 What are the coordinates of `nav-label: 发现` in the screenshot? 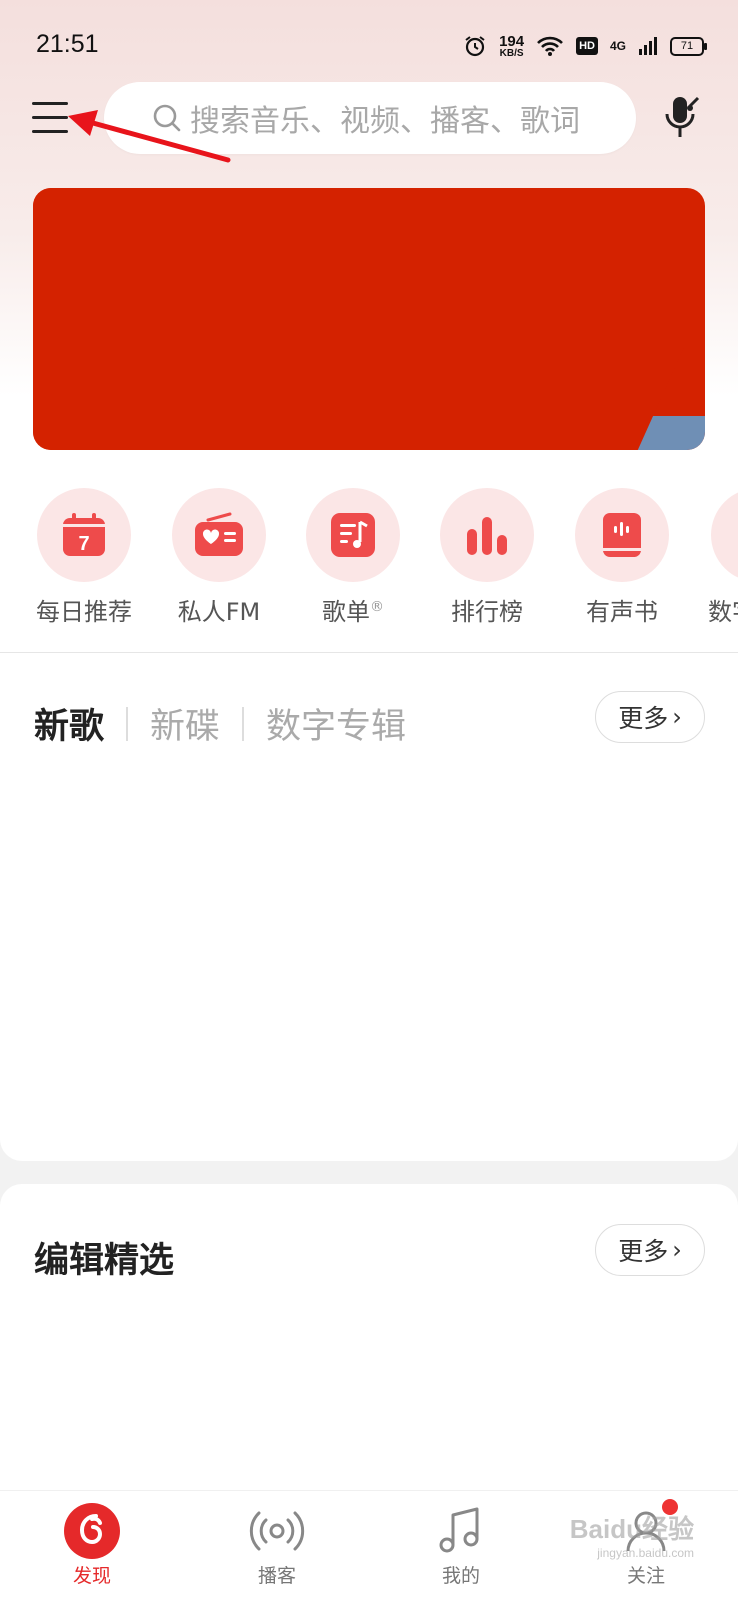 It's located at (91, 1576).